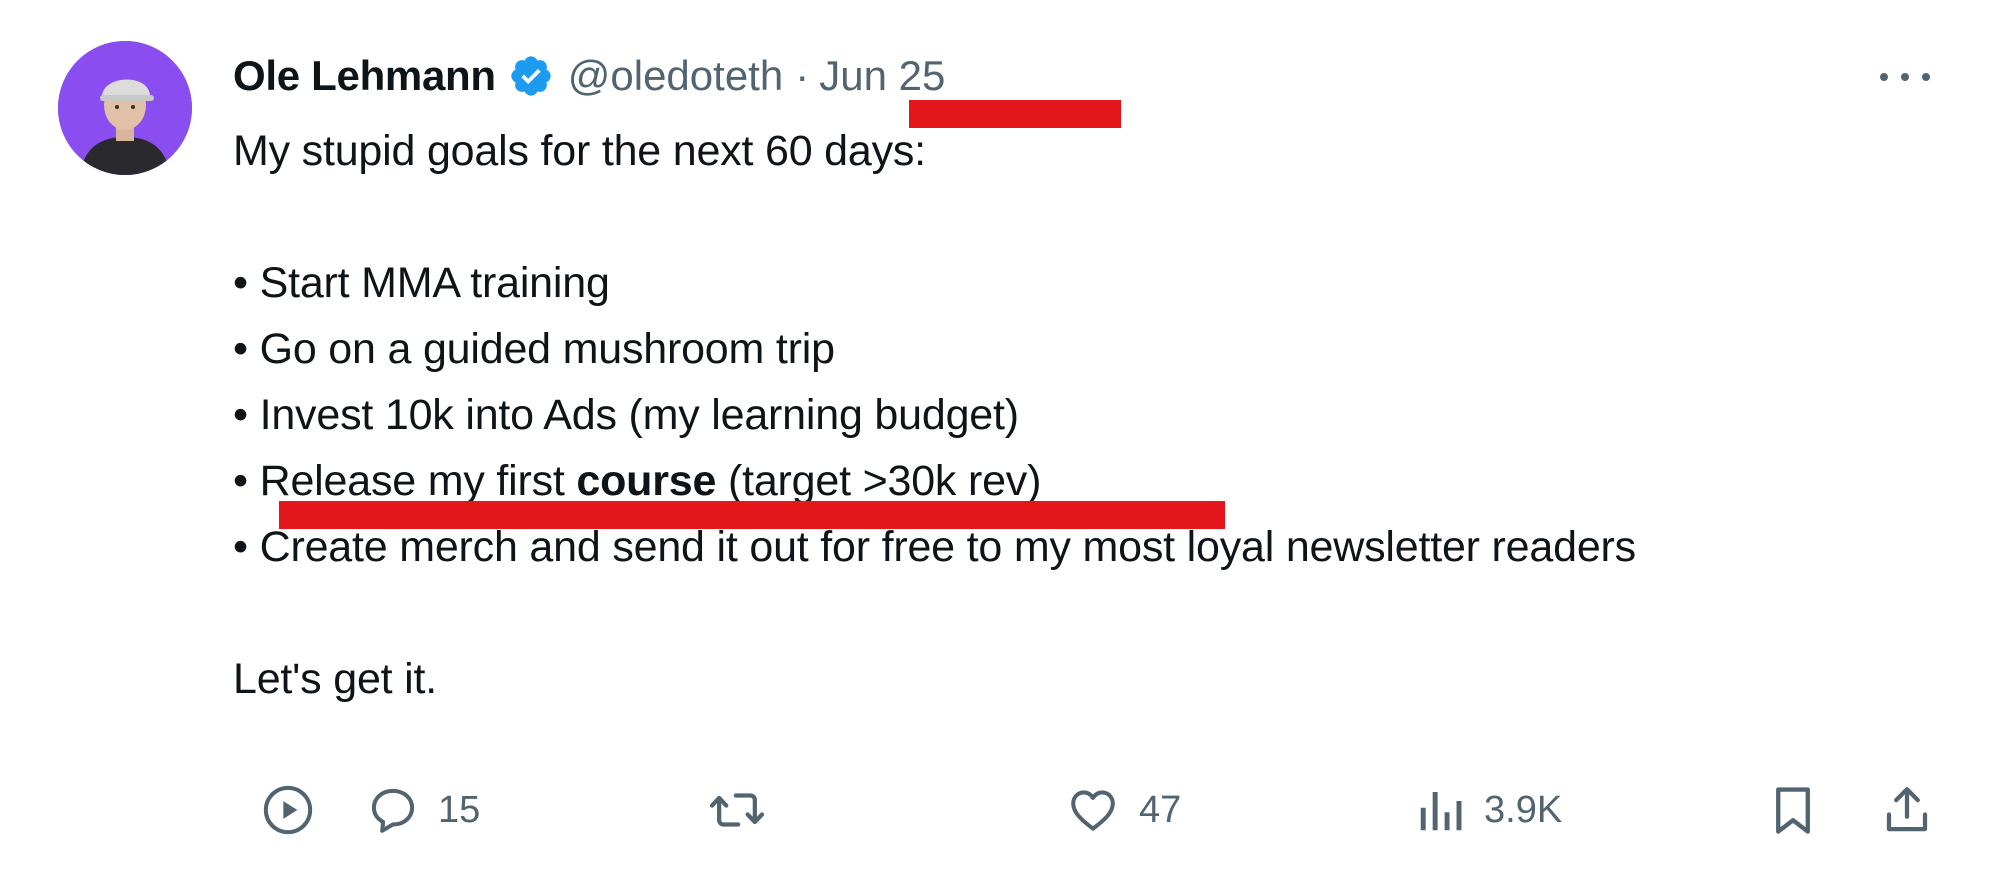 The width and height of the screenshot is (2000, 888). I want to click on action-bar: 15 47 3.9K, so click(1093, 810).